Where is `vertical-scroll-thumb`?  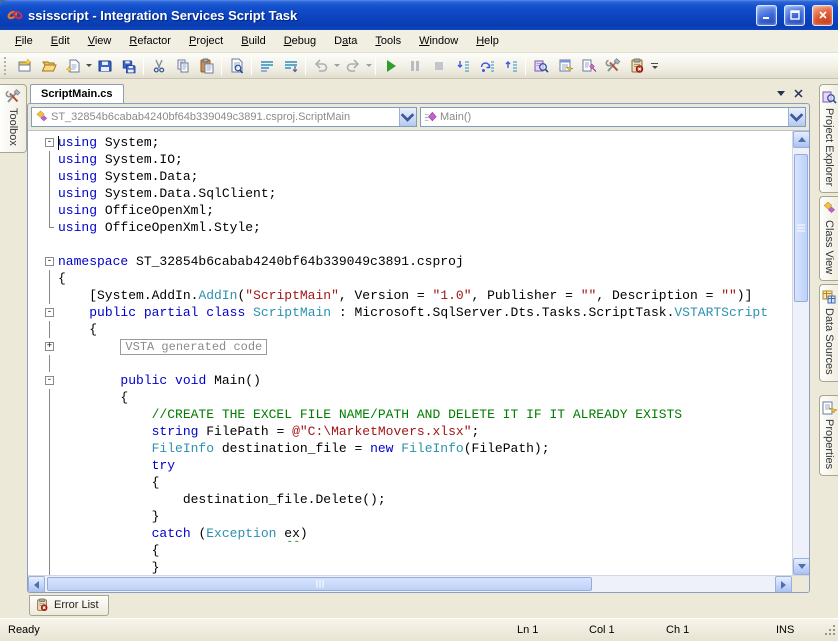 vertical-scroll-thumb is located at coordinates (801, 228).